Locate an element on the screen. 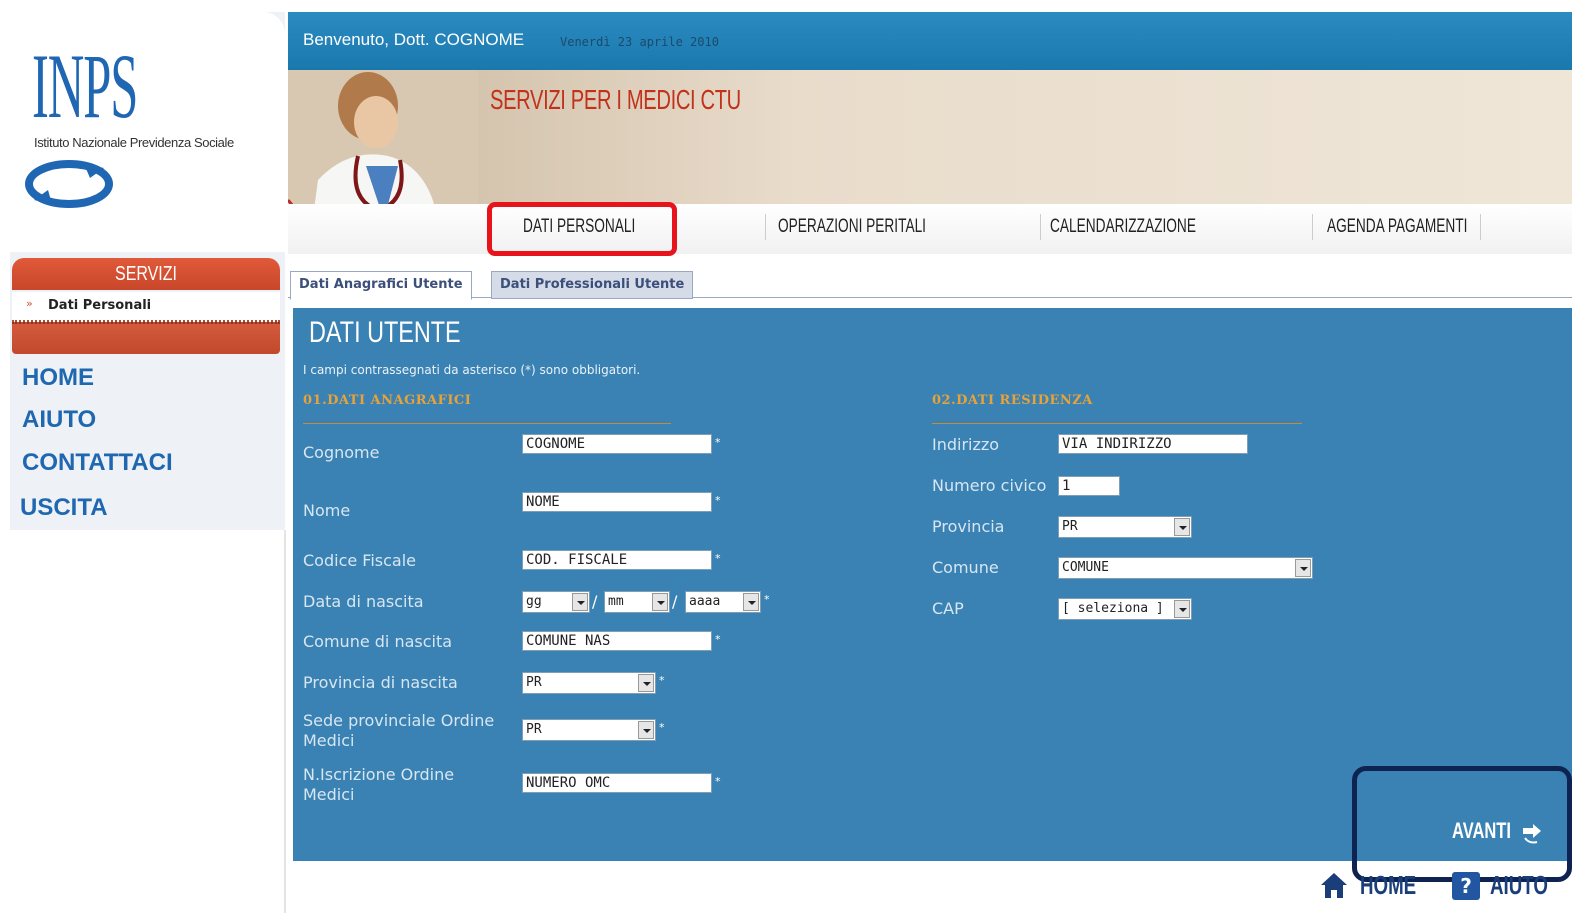  form-title: DATI UTENTE is located at coordinates (385, 332).